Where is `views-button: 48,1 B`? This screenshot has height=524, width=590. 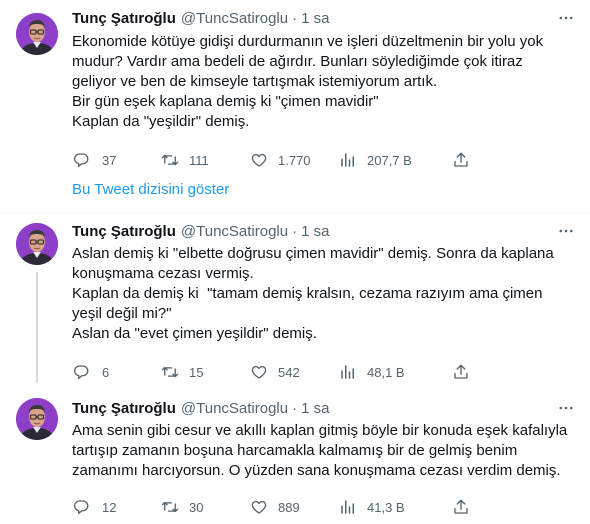 views-button: 48,1 B is located at coordinates (392, 372).